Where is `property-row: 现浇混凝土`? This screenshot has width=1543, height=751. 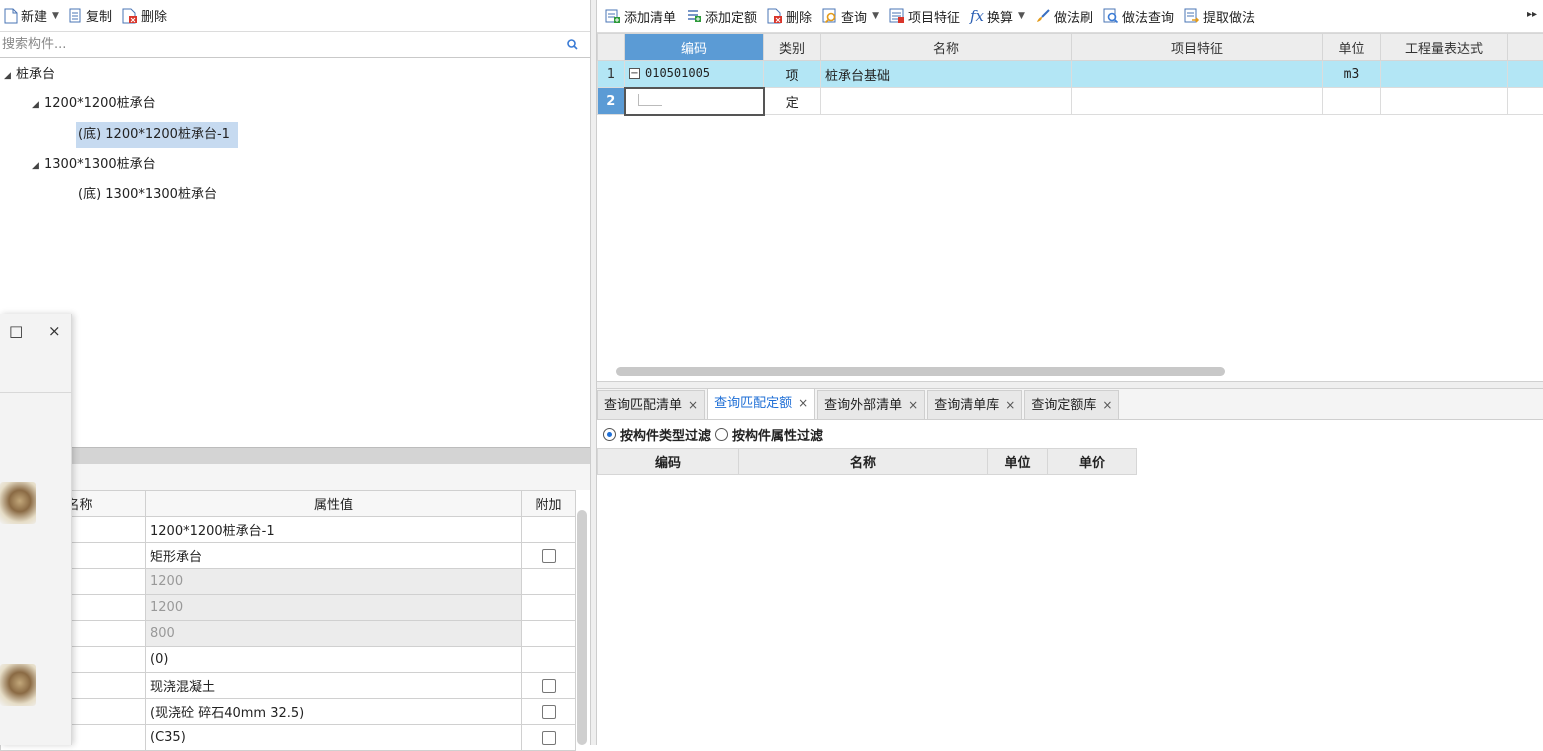 property-row: 现浇混凝土 is located at coordinates (288, 686).